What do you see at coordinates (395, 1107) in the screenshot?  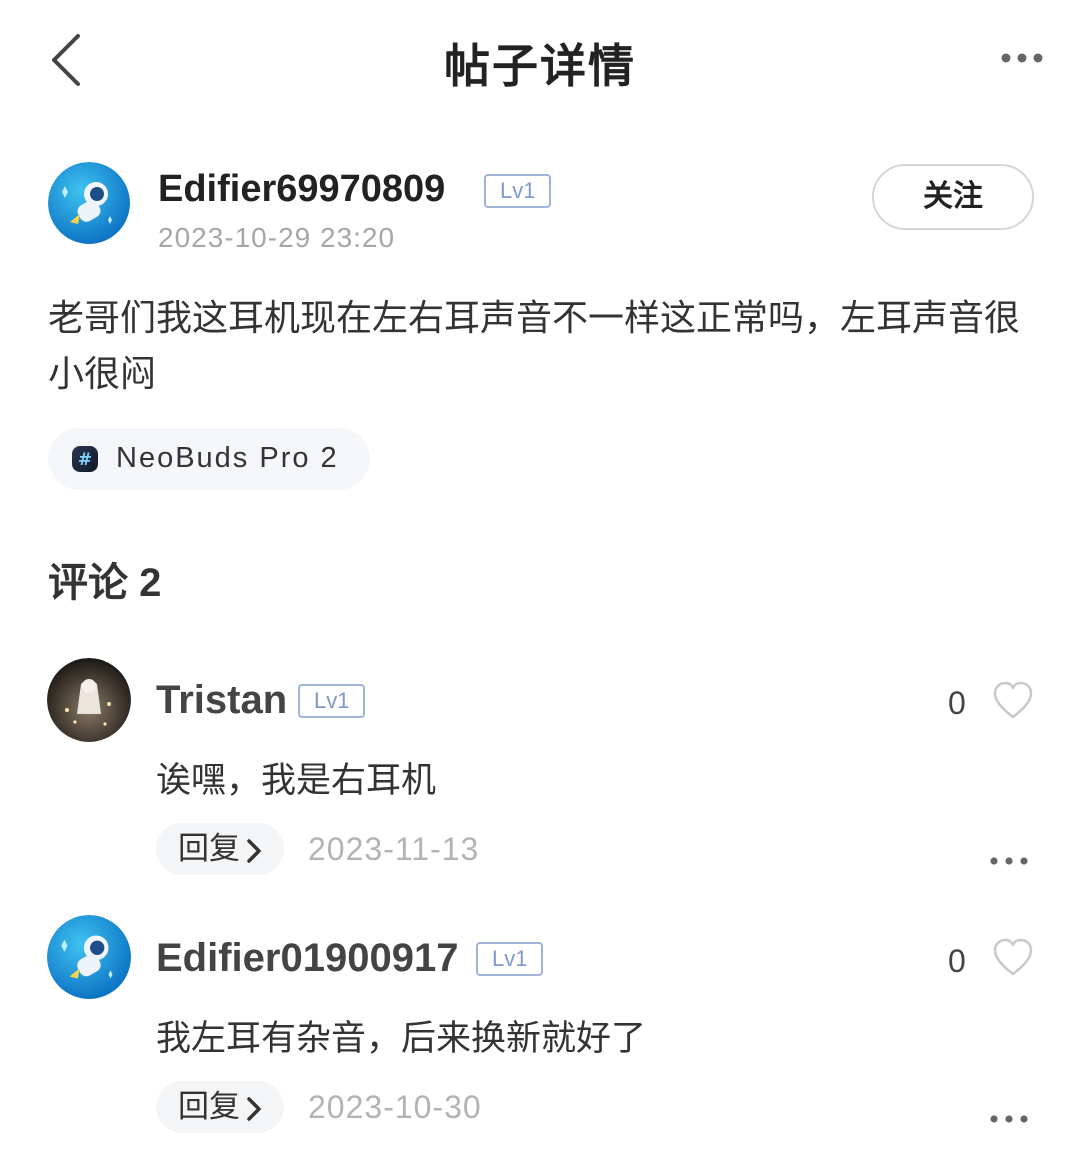 I see `comment-date: 2023-10-30` at bounding box center [395, 1107].